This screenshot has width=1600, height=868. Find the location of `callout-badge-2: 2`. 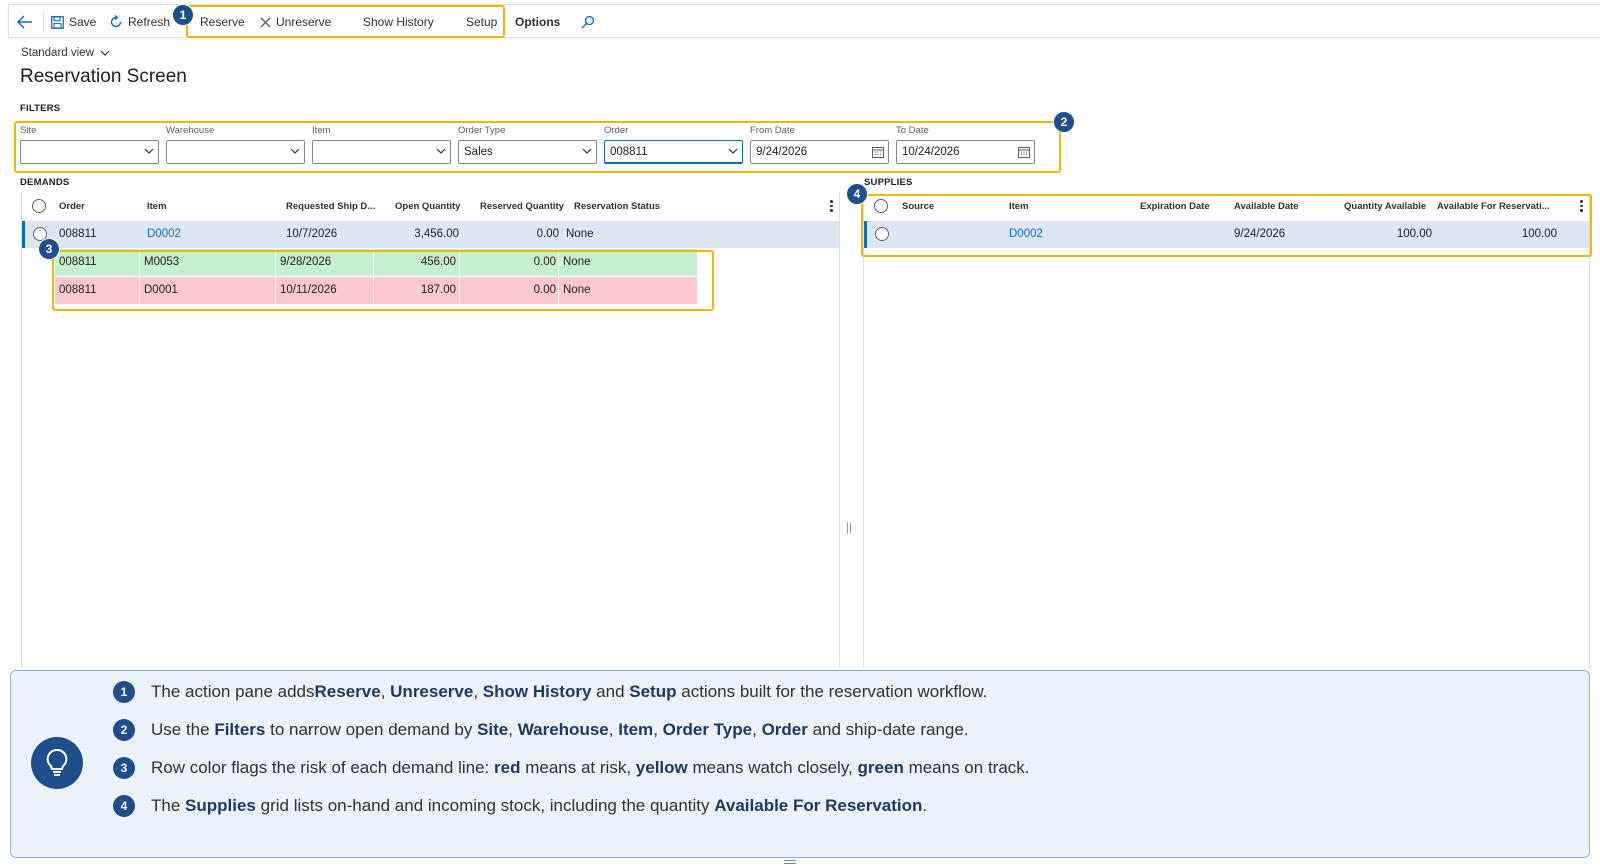

callout-badge-2: 2 is located at coordinates (1064, 122).